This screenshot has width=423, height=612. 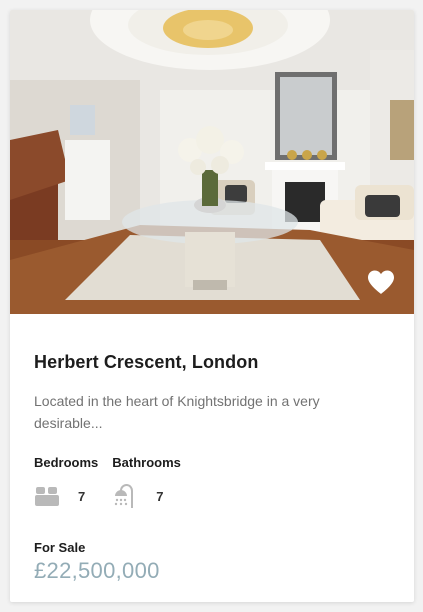 What do you see at coordinates (82, 496) in the screenshot?
I see `bedrooms-value: 7` at bounding box center [82, 496].